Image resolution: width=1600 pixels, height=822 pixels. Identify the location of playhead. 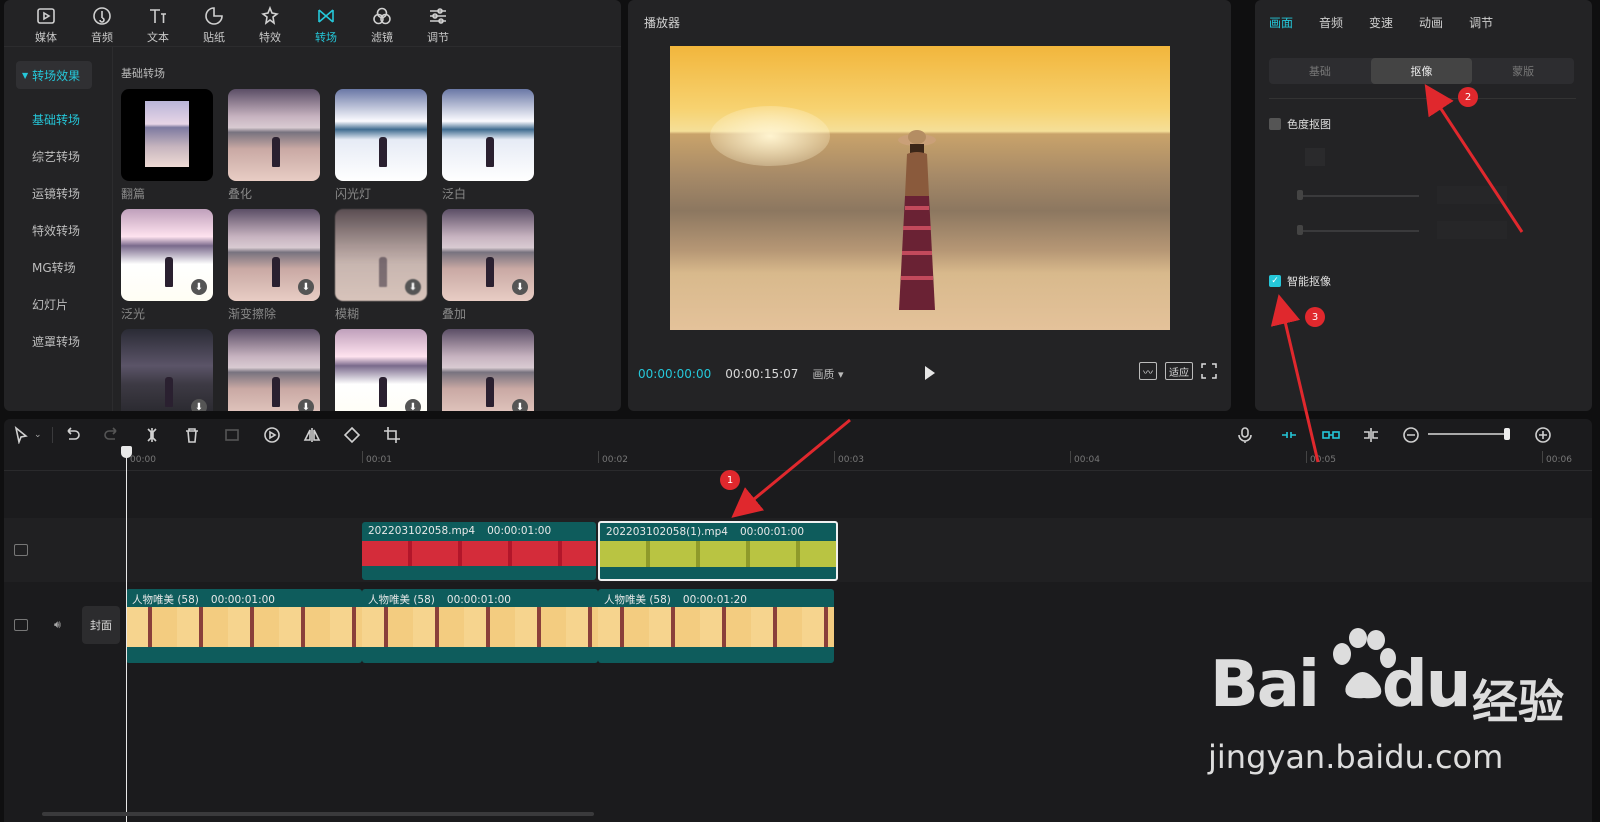
(126, 635).